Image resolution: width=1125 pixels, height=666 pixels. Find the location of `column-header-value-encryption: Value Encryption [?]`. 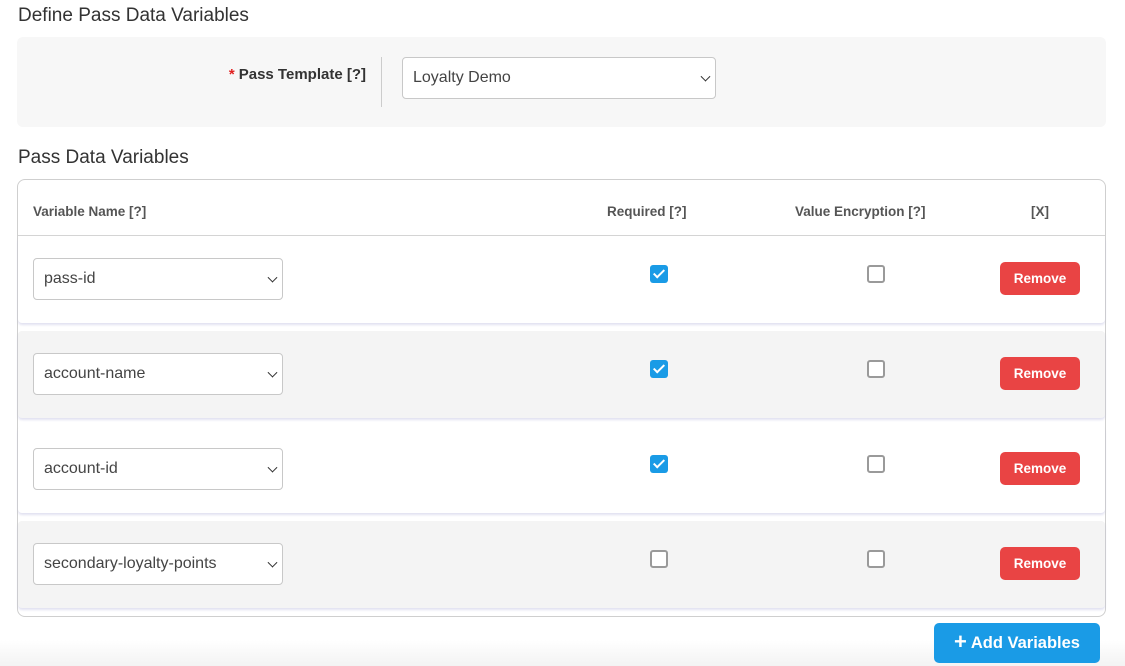

column-header-value-encryption: Value Encryption [?] is located at coordinates (860, 211).